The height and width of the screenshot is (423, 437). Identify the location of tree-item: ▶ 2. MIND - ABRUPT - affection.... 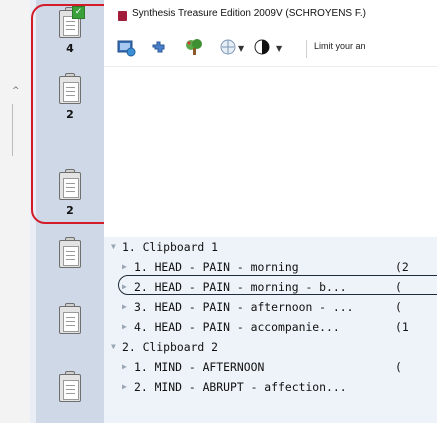
(270, 387).